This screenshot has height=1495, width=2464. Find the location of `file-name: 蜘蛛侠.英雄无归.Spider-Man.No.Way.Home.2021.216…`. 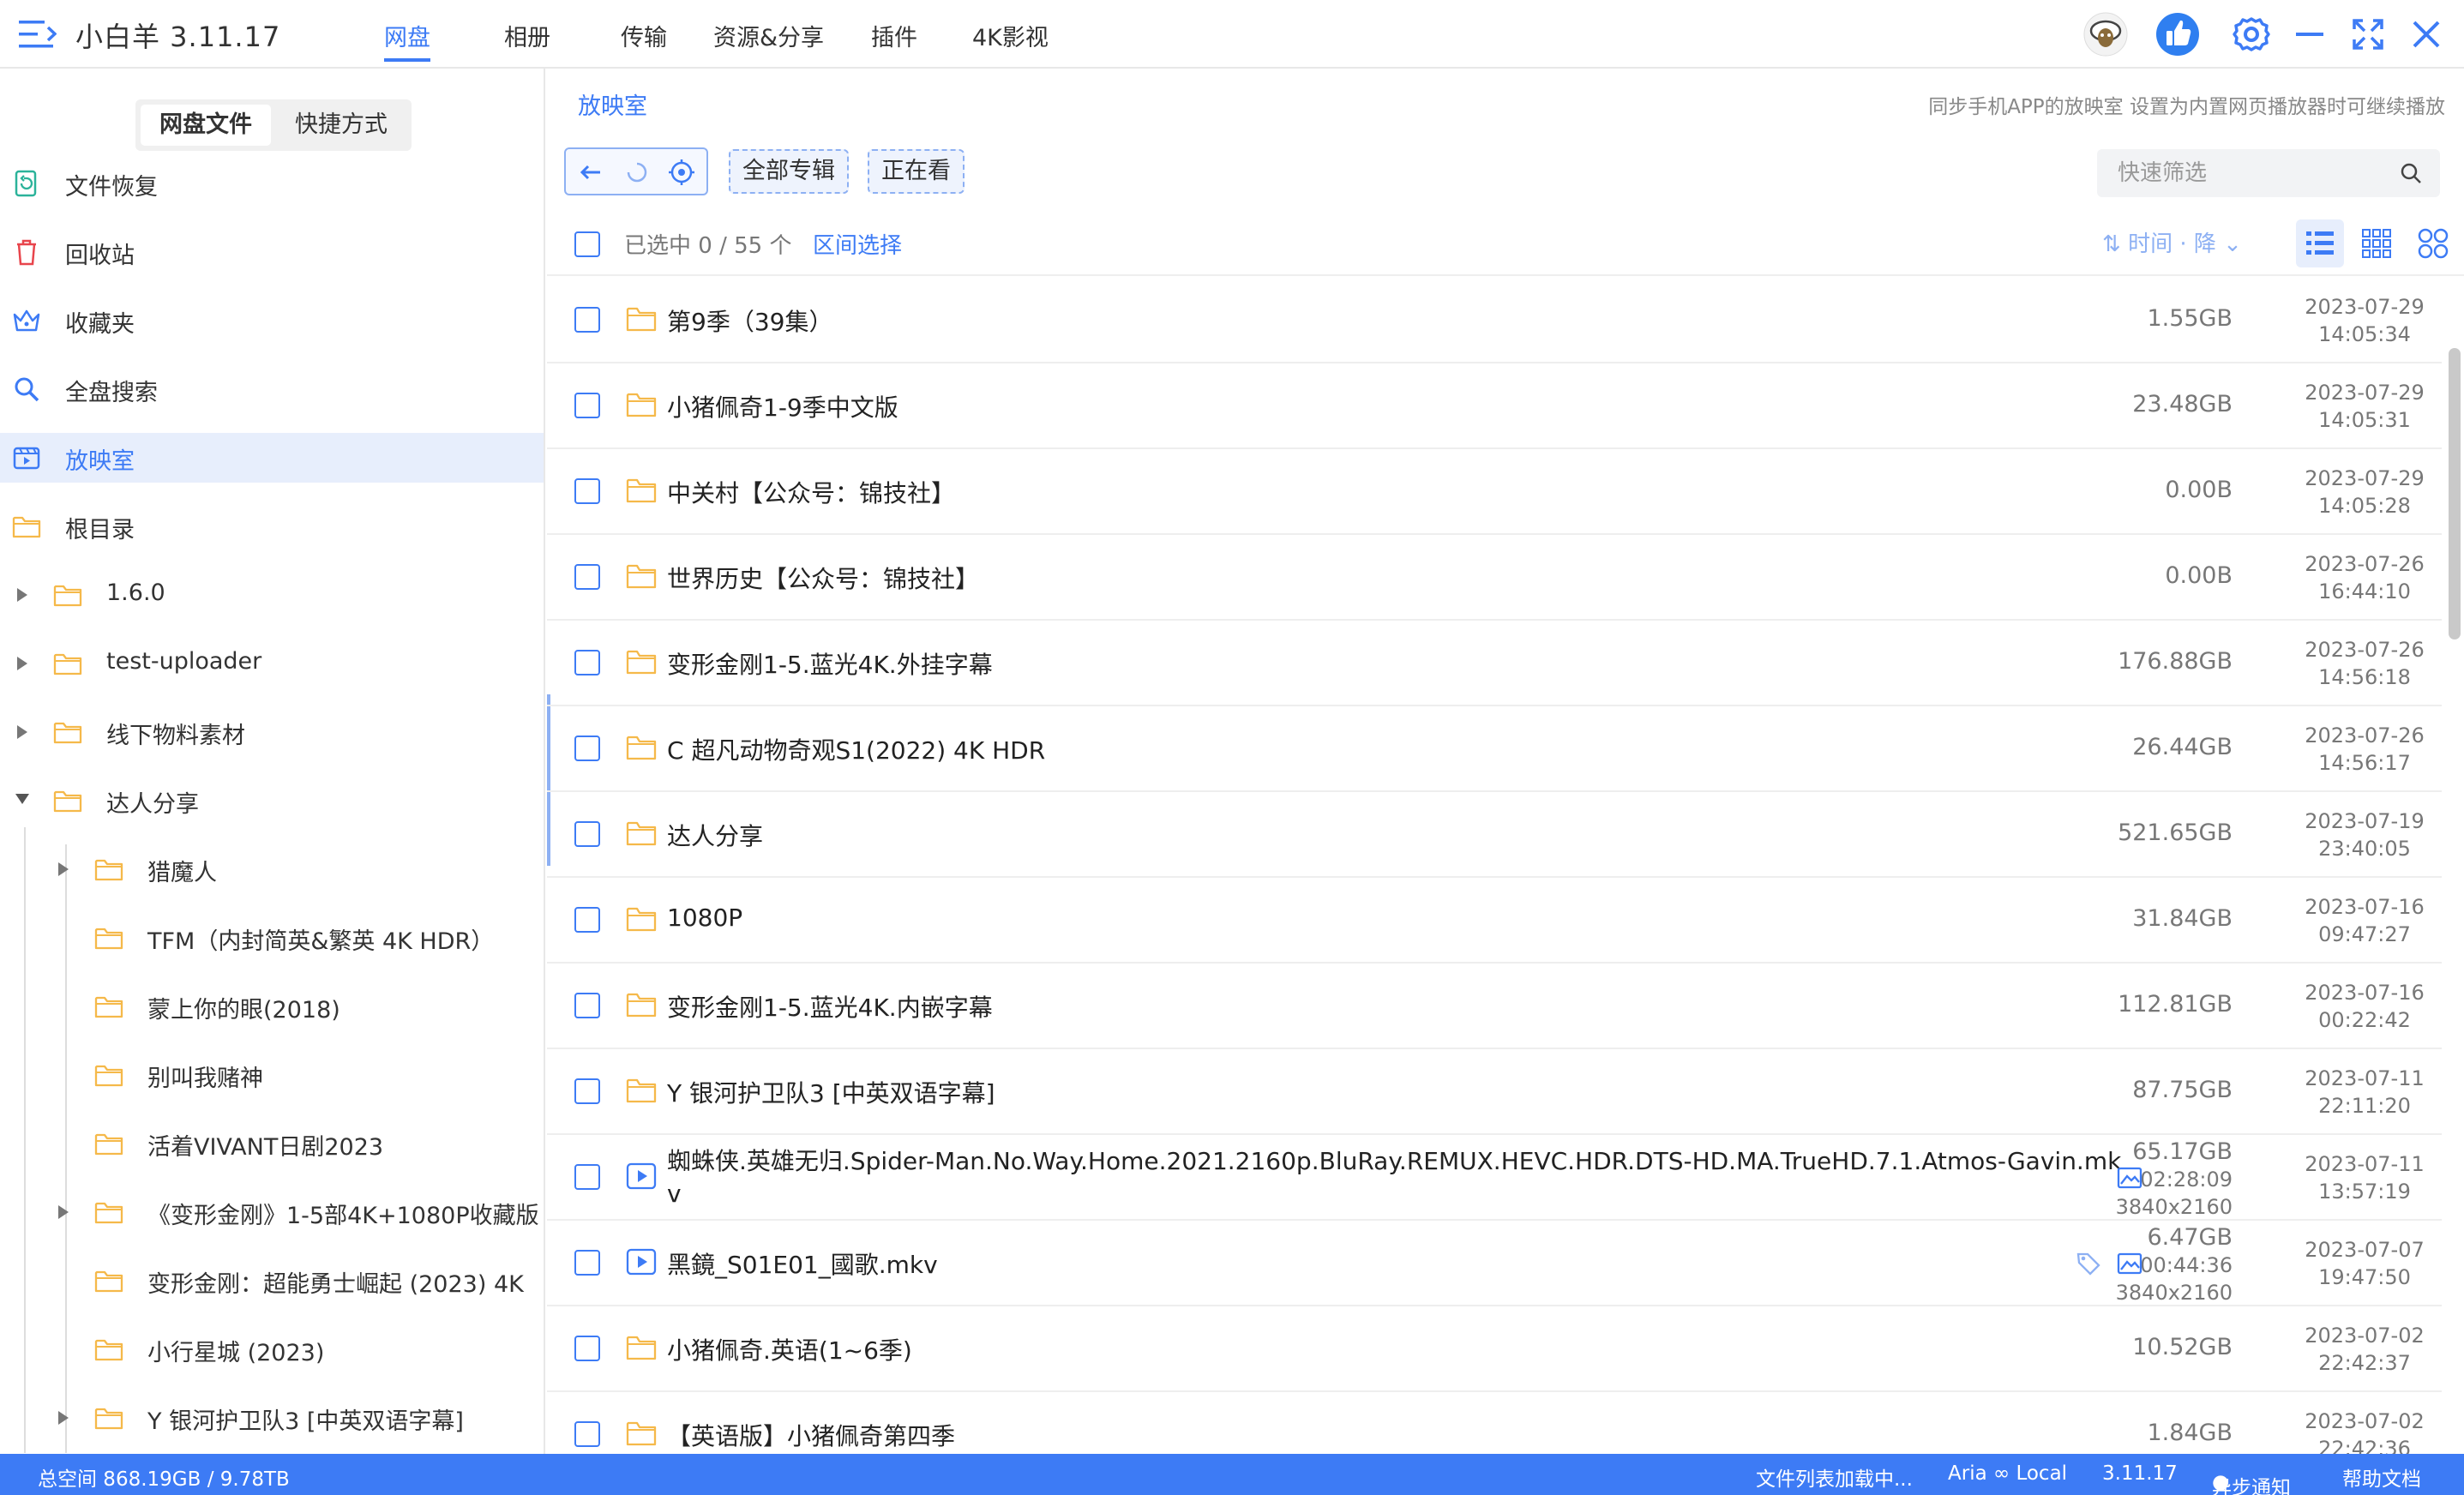

file-name: 蜘蛛侠.英雄无归.Spider-Man.No.Way.Home.2021.216… is located at coordinates (1395, 1177).